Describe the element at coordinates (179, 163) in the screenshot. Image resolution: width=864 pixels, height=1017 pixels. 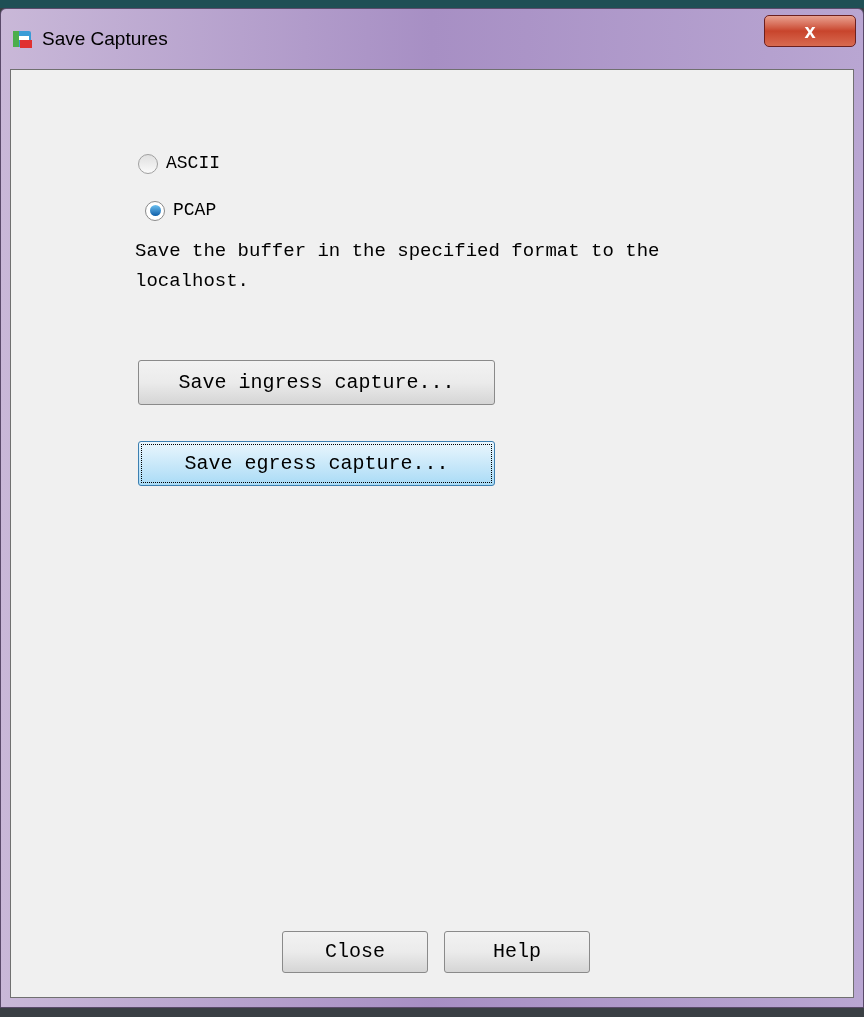
I see `format-radio: ASCII` at that location.